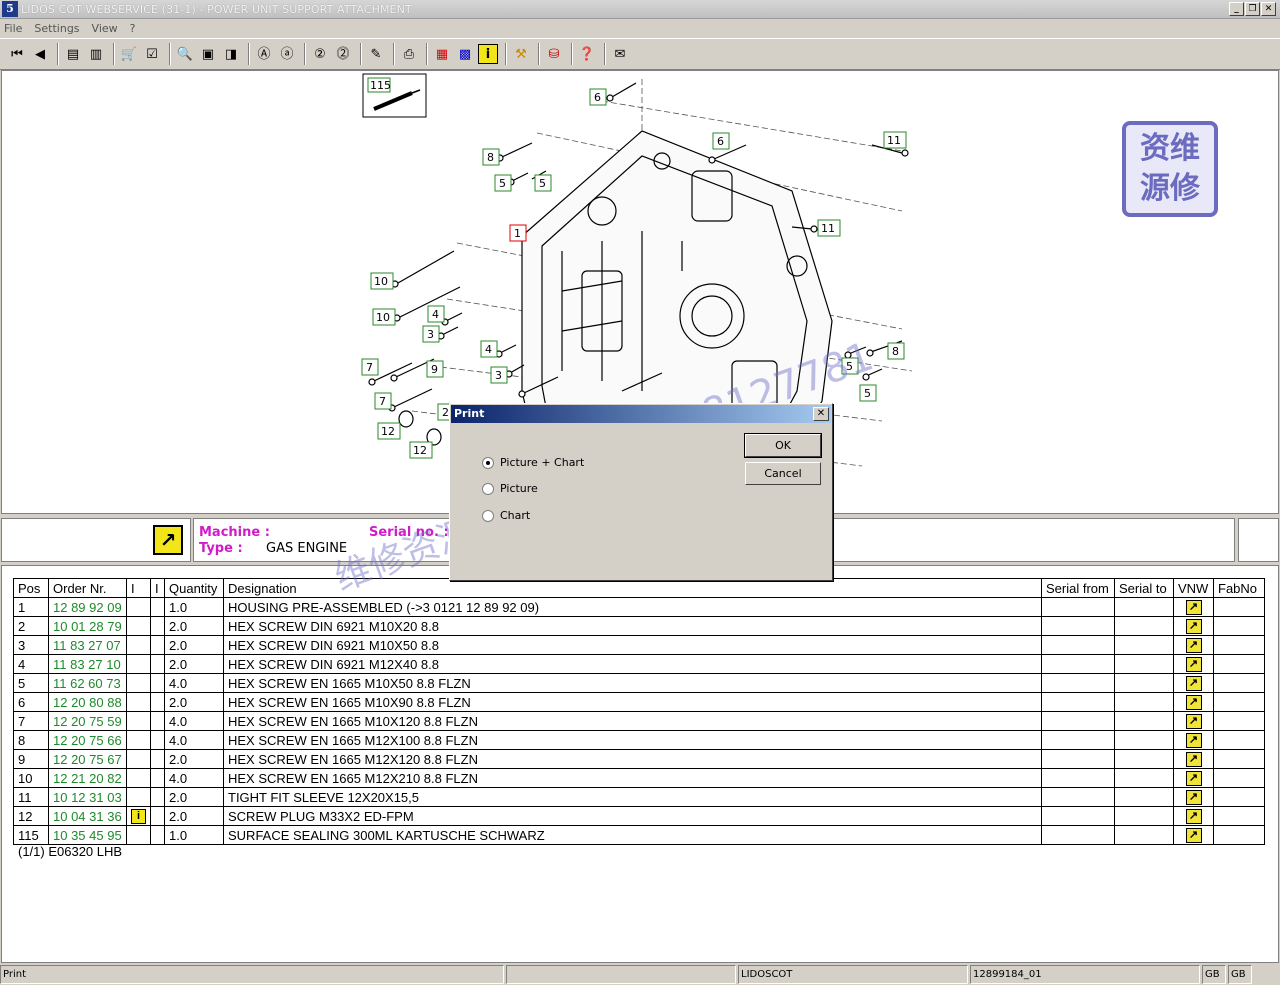  I want to click on cancel-button: Cancel, so click(783, 473).